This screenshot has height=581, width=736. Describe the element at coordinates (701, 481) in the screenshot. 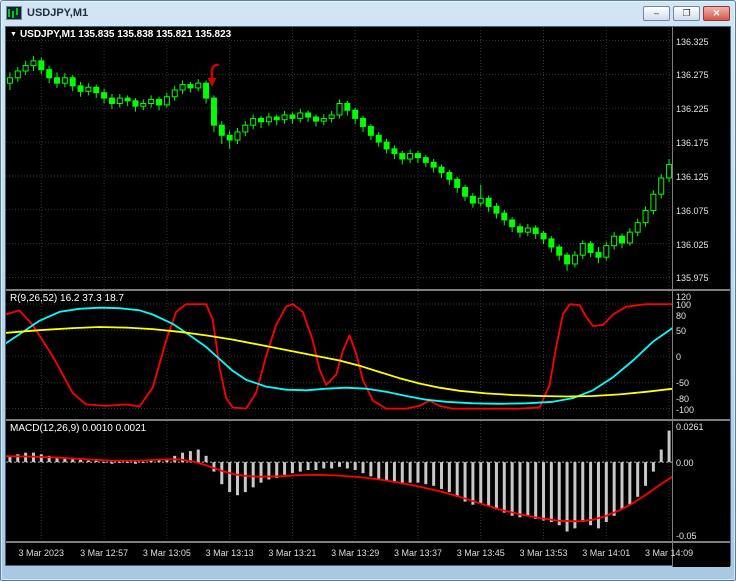

I see `macd-scale: 0.0261 0.00 -0.05` at that location.